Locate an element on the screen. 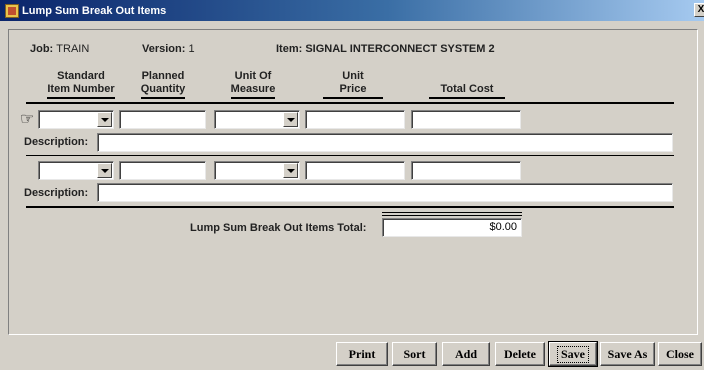  version-value: 1 is located at coordinates (191, 49).